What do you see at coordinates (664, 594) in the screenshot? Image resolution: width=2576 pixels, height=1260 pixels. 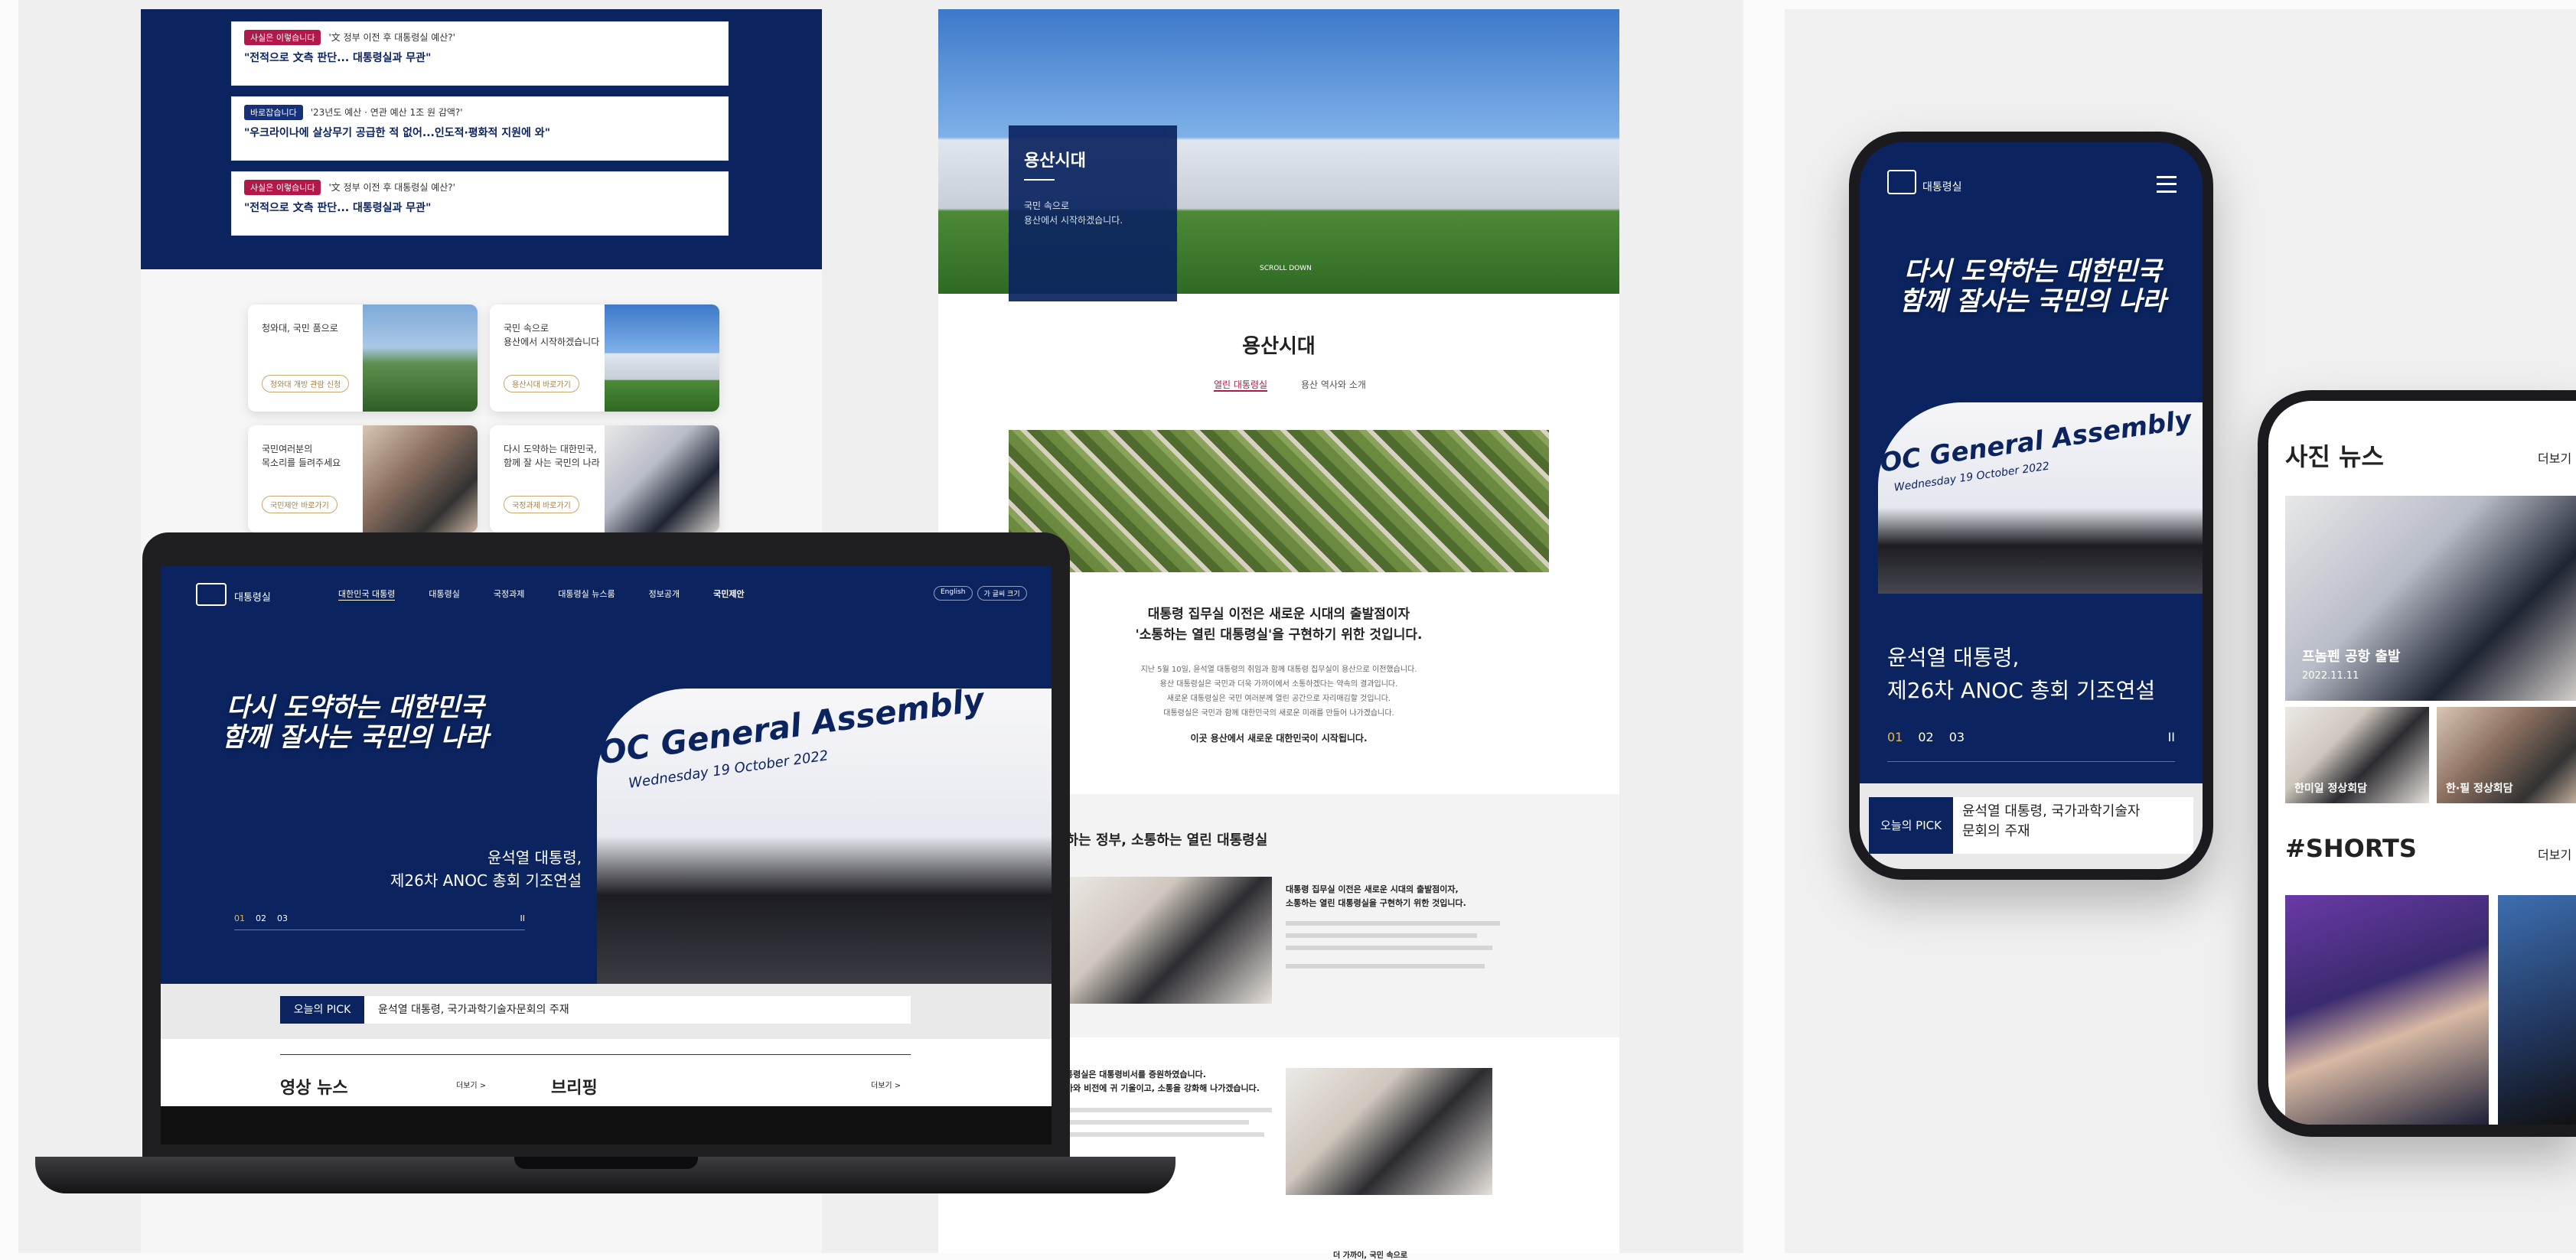 I see `nav-item: 정보공개` at bounding box center [664, 594].